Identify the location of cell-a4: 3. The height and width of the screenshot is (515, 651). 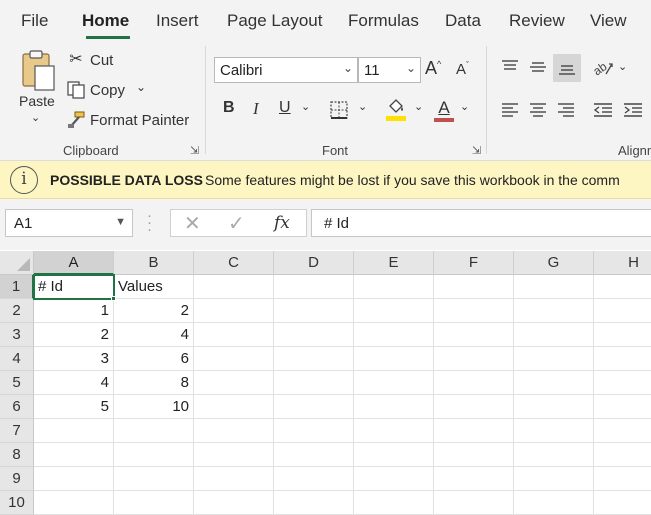
(74, 359).